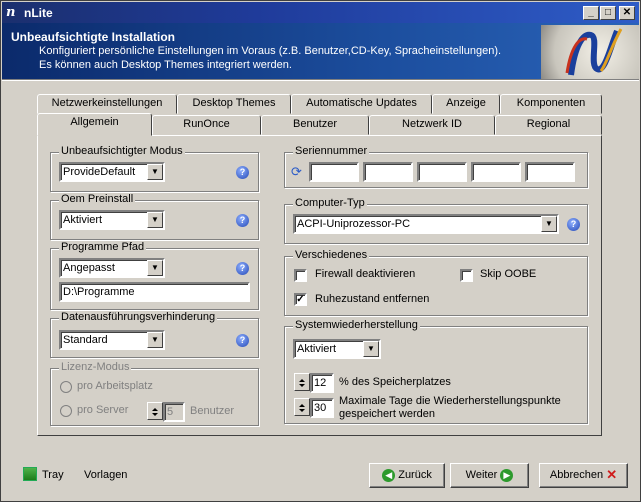 Image resolution: width=641 pixels, height=502 pixels. I want to click on cancel-label: Abbrechen, so click(576, 475).